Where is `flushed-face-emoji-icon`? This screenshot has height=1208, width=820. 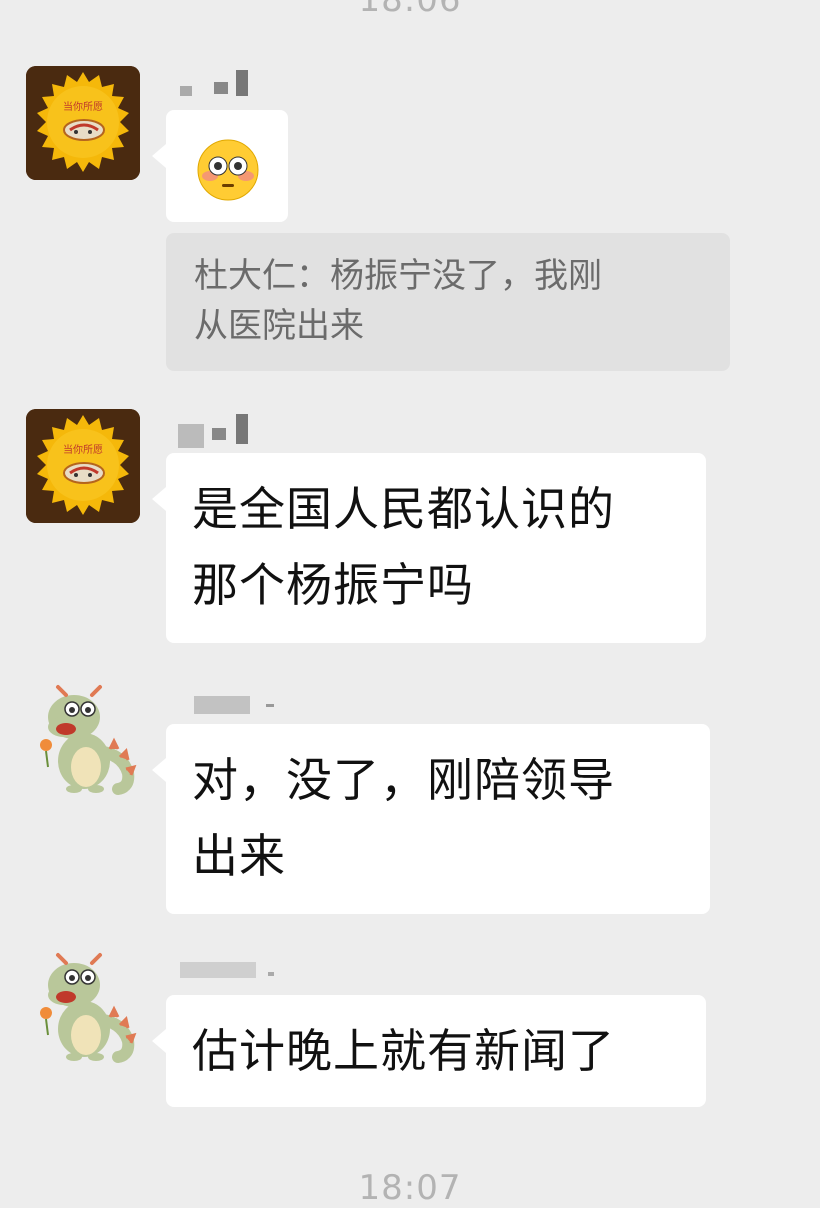 flushed-face-emoji-icon is located at coordinates (228, 170).